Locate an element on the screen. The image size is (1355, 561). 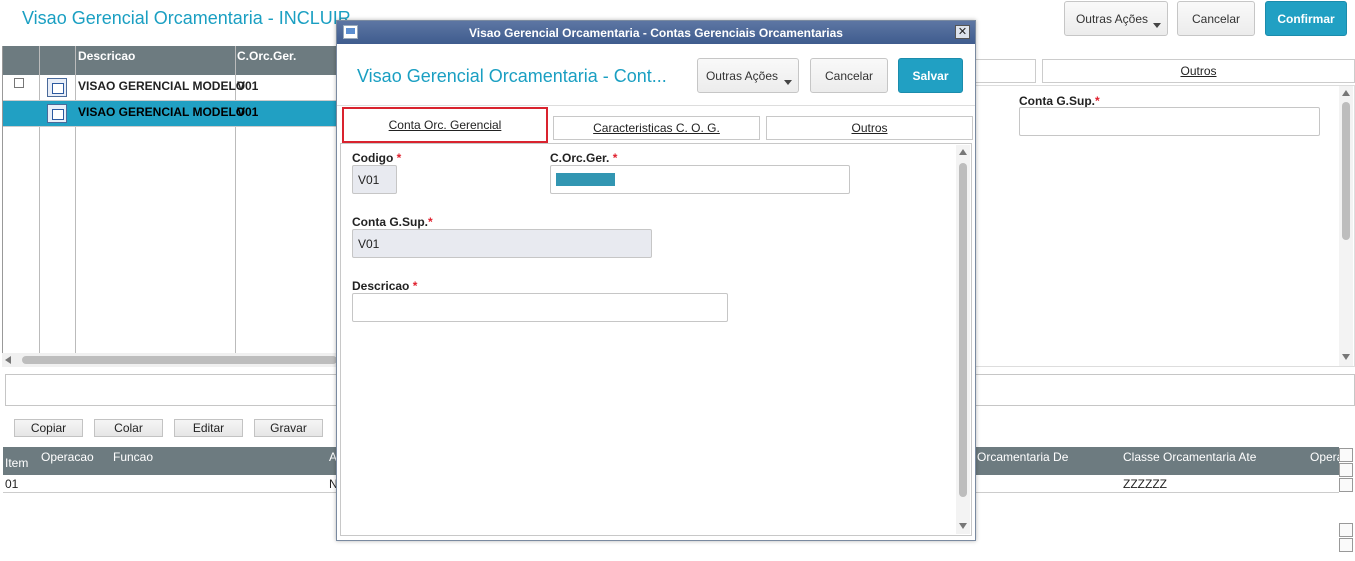
cell-classe-ate: ZZZZZZ is located at coordinates (1145, 484).